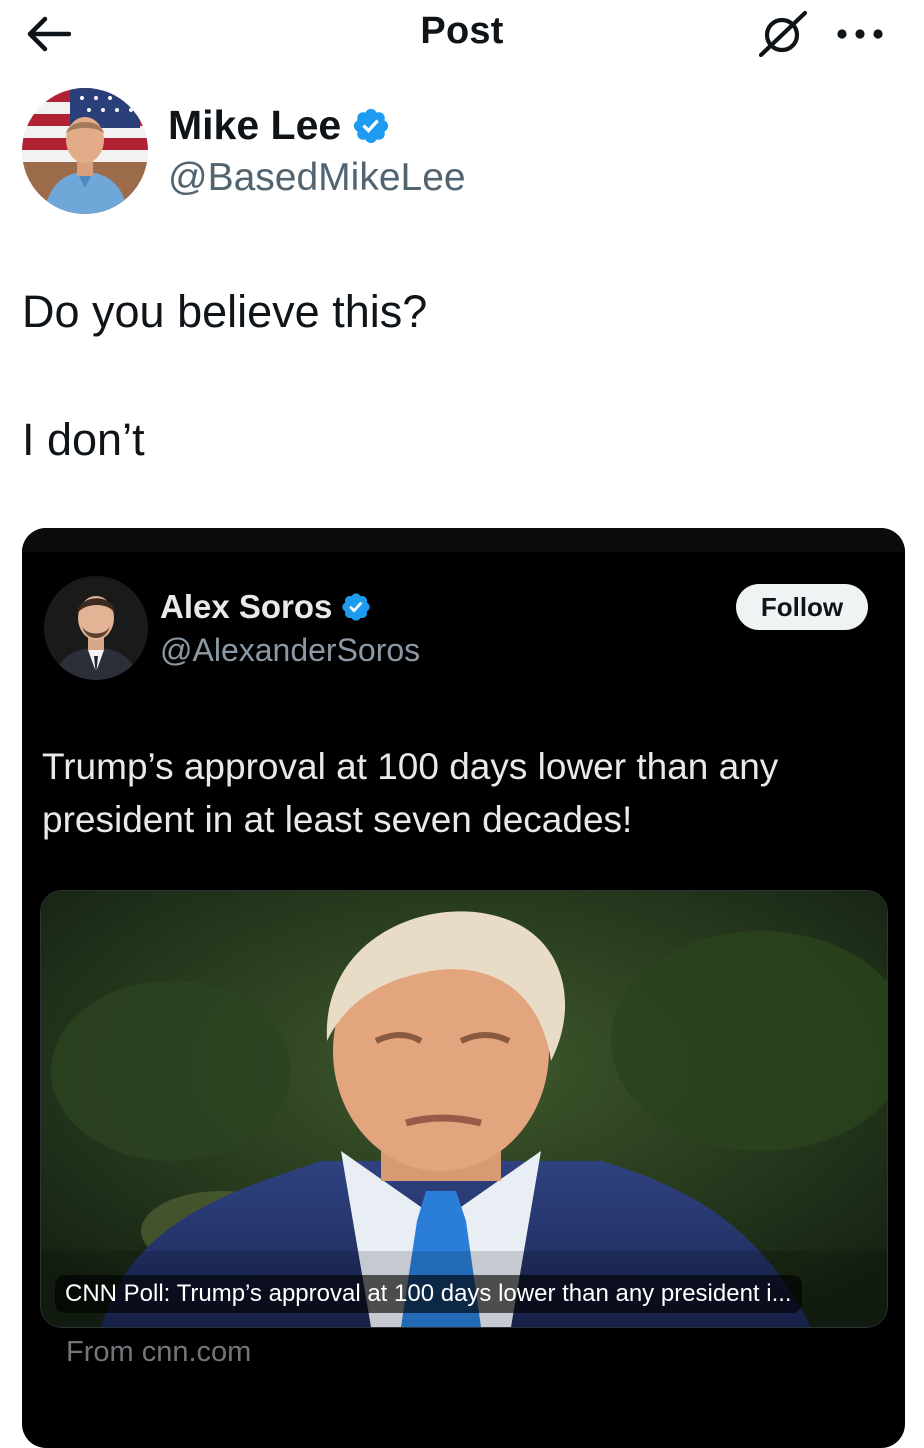 The image size is (924, 1448). Describe the element at coordinates (463, 540) in the screenshot. I see `embed-top-strip` at that location.